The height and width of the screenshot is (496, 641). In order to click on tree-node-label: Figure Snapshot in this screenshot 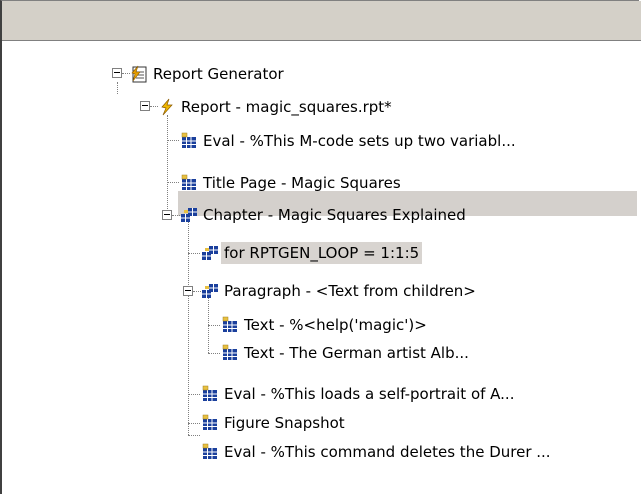, I will do `click(284, 423)`.